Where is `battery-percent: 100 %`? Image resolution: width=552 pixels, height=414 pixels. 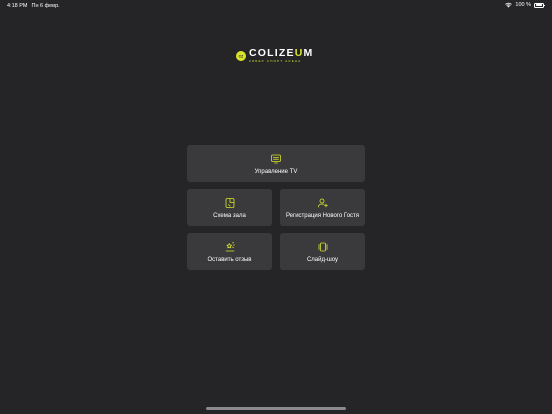
battery-percent: 100 % is located at coordinates (523, 5).